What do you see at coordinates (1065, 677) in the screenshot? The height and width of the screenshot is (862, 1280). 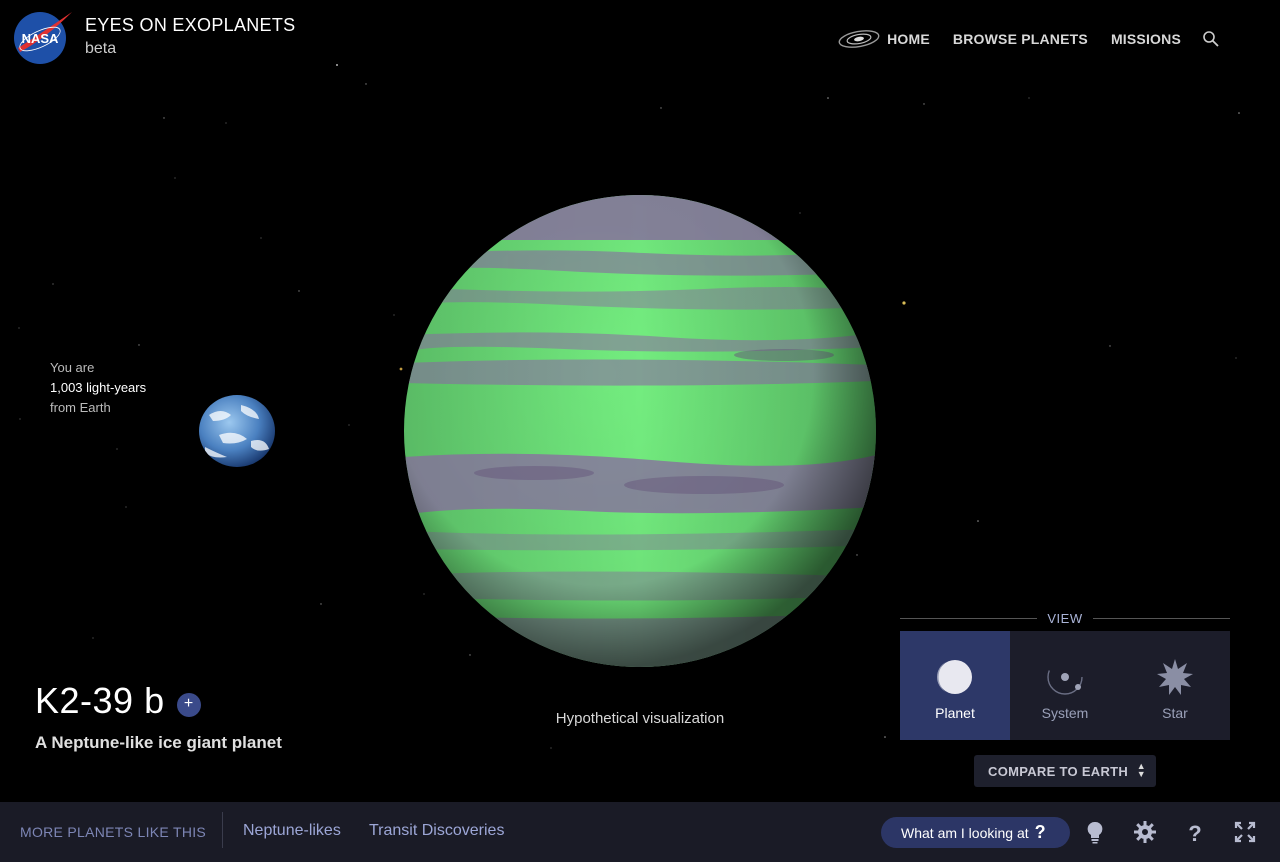 I see `system-icon` at bounding box center [1065, 677].